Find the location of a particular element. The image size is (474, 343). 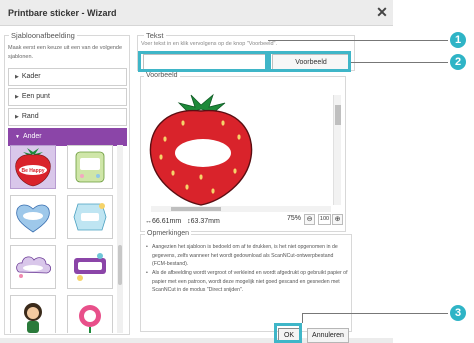

figure-sticker-icon is located at coordinates (33, 318).